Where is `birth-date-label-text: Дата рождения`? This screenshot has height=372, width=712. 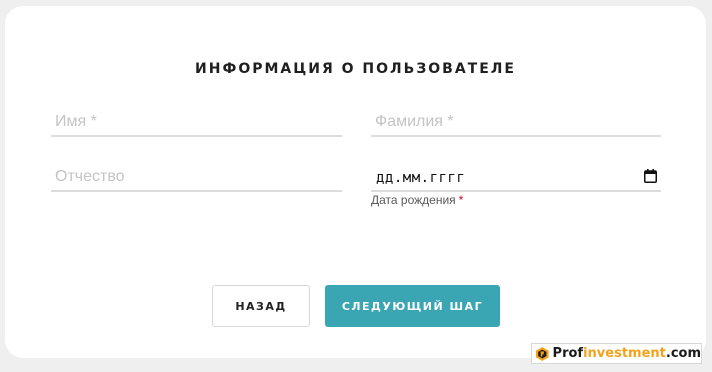 birth-date-label-text: Дата рождения is located at coordinates (413, 200).